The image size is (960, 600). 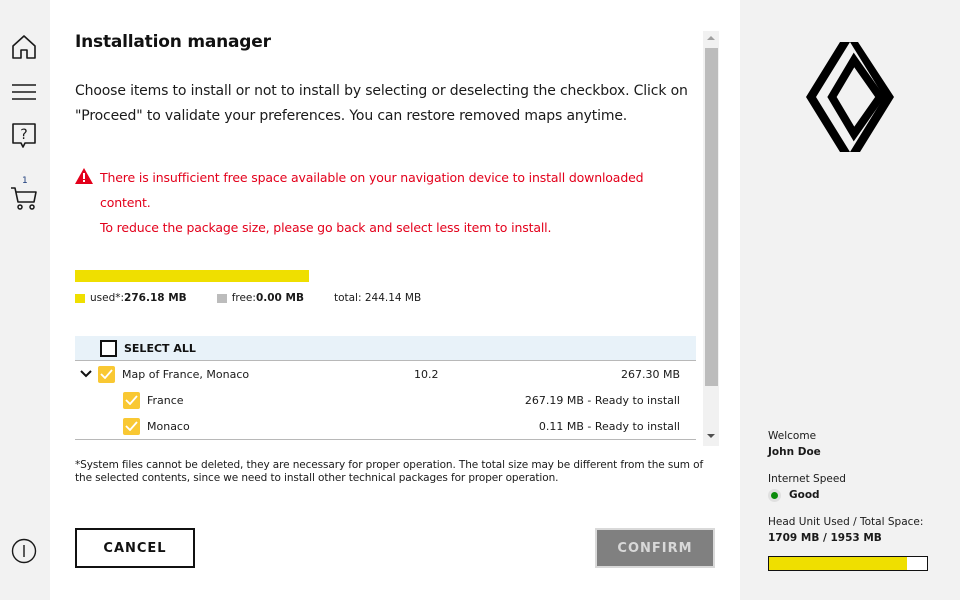 I want to click on user-name: John Doe, so click(x=794, y=452).